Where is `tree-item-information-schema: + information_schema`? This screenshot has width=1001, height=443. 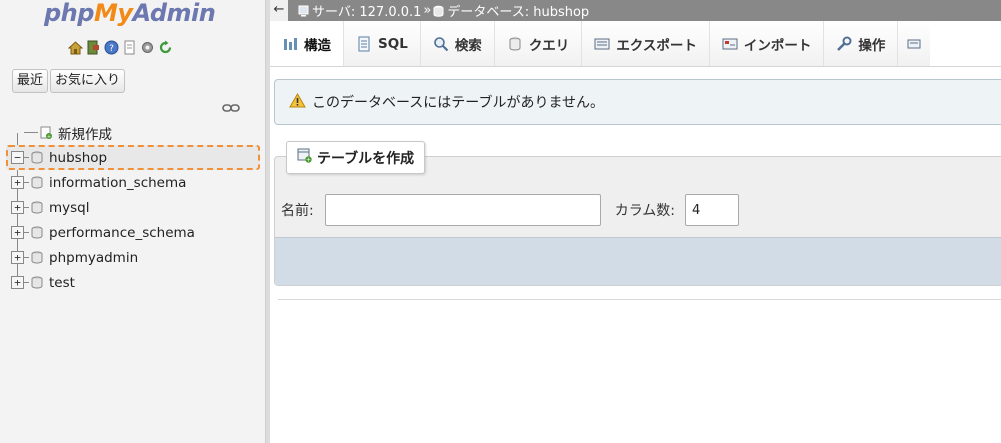
tree-item-information-schema: + information_schema is located at coordinates (135, 182).